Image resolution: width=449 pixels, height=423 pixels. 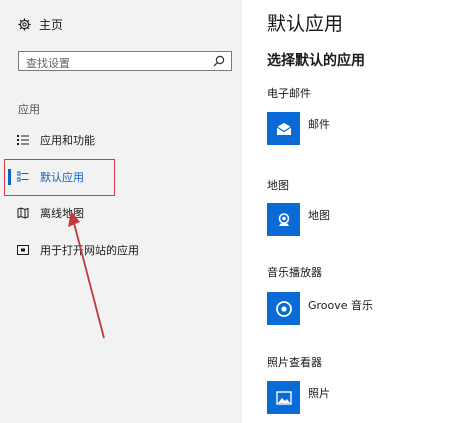 I want to click on offline-map-icon, so click(x=23, y=213).